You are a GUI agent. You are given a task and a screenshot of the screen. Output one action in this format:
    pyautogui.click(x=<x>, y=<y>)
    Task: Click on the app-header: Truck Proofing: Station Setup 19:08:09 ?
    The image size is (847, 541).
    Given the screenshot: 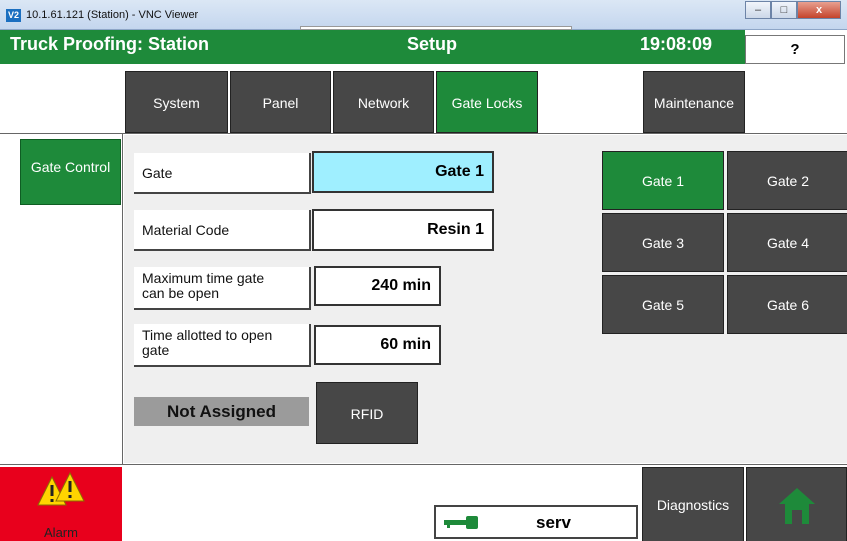 What is the action you would take?
    pyautogui.click(x=423, y=49)
    